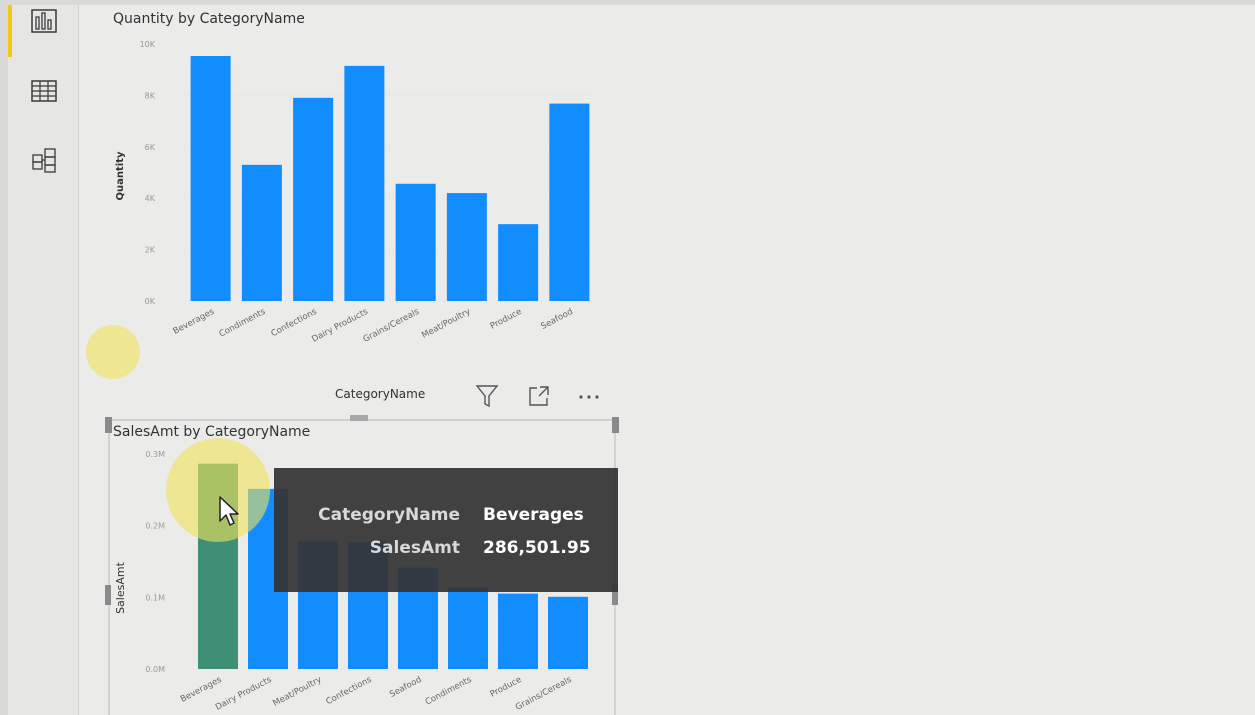  I want to click on tooltip-row: CategoryName Beverages, so click(446, 517).